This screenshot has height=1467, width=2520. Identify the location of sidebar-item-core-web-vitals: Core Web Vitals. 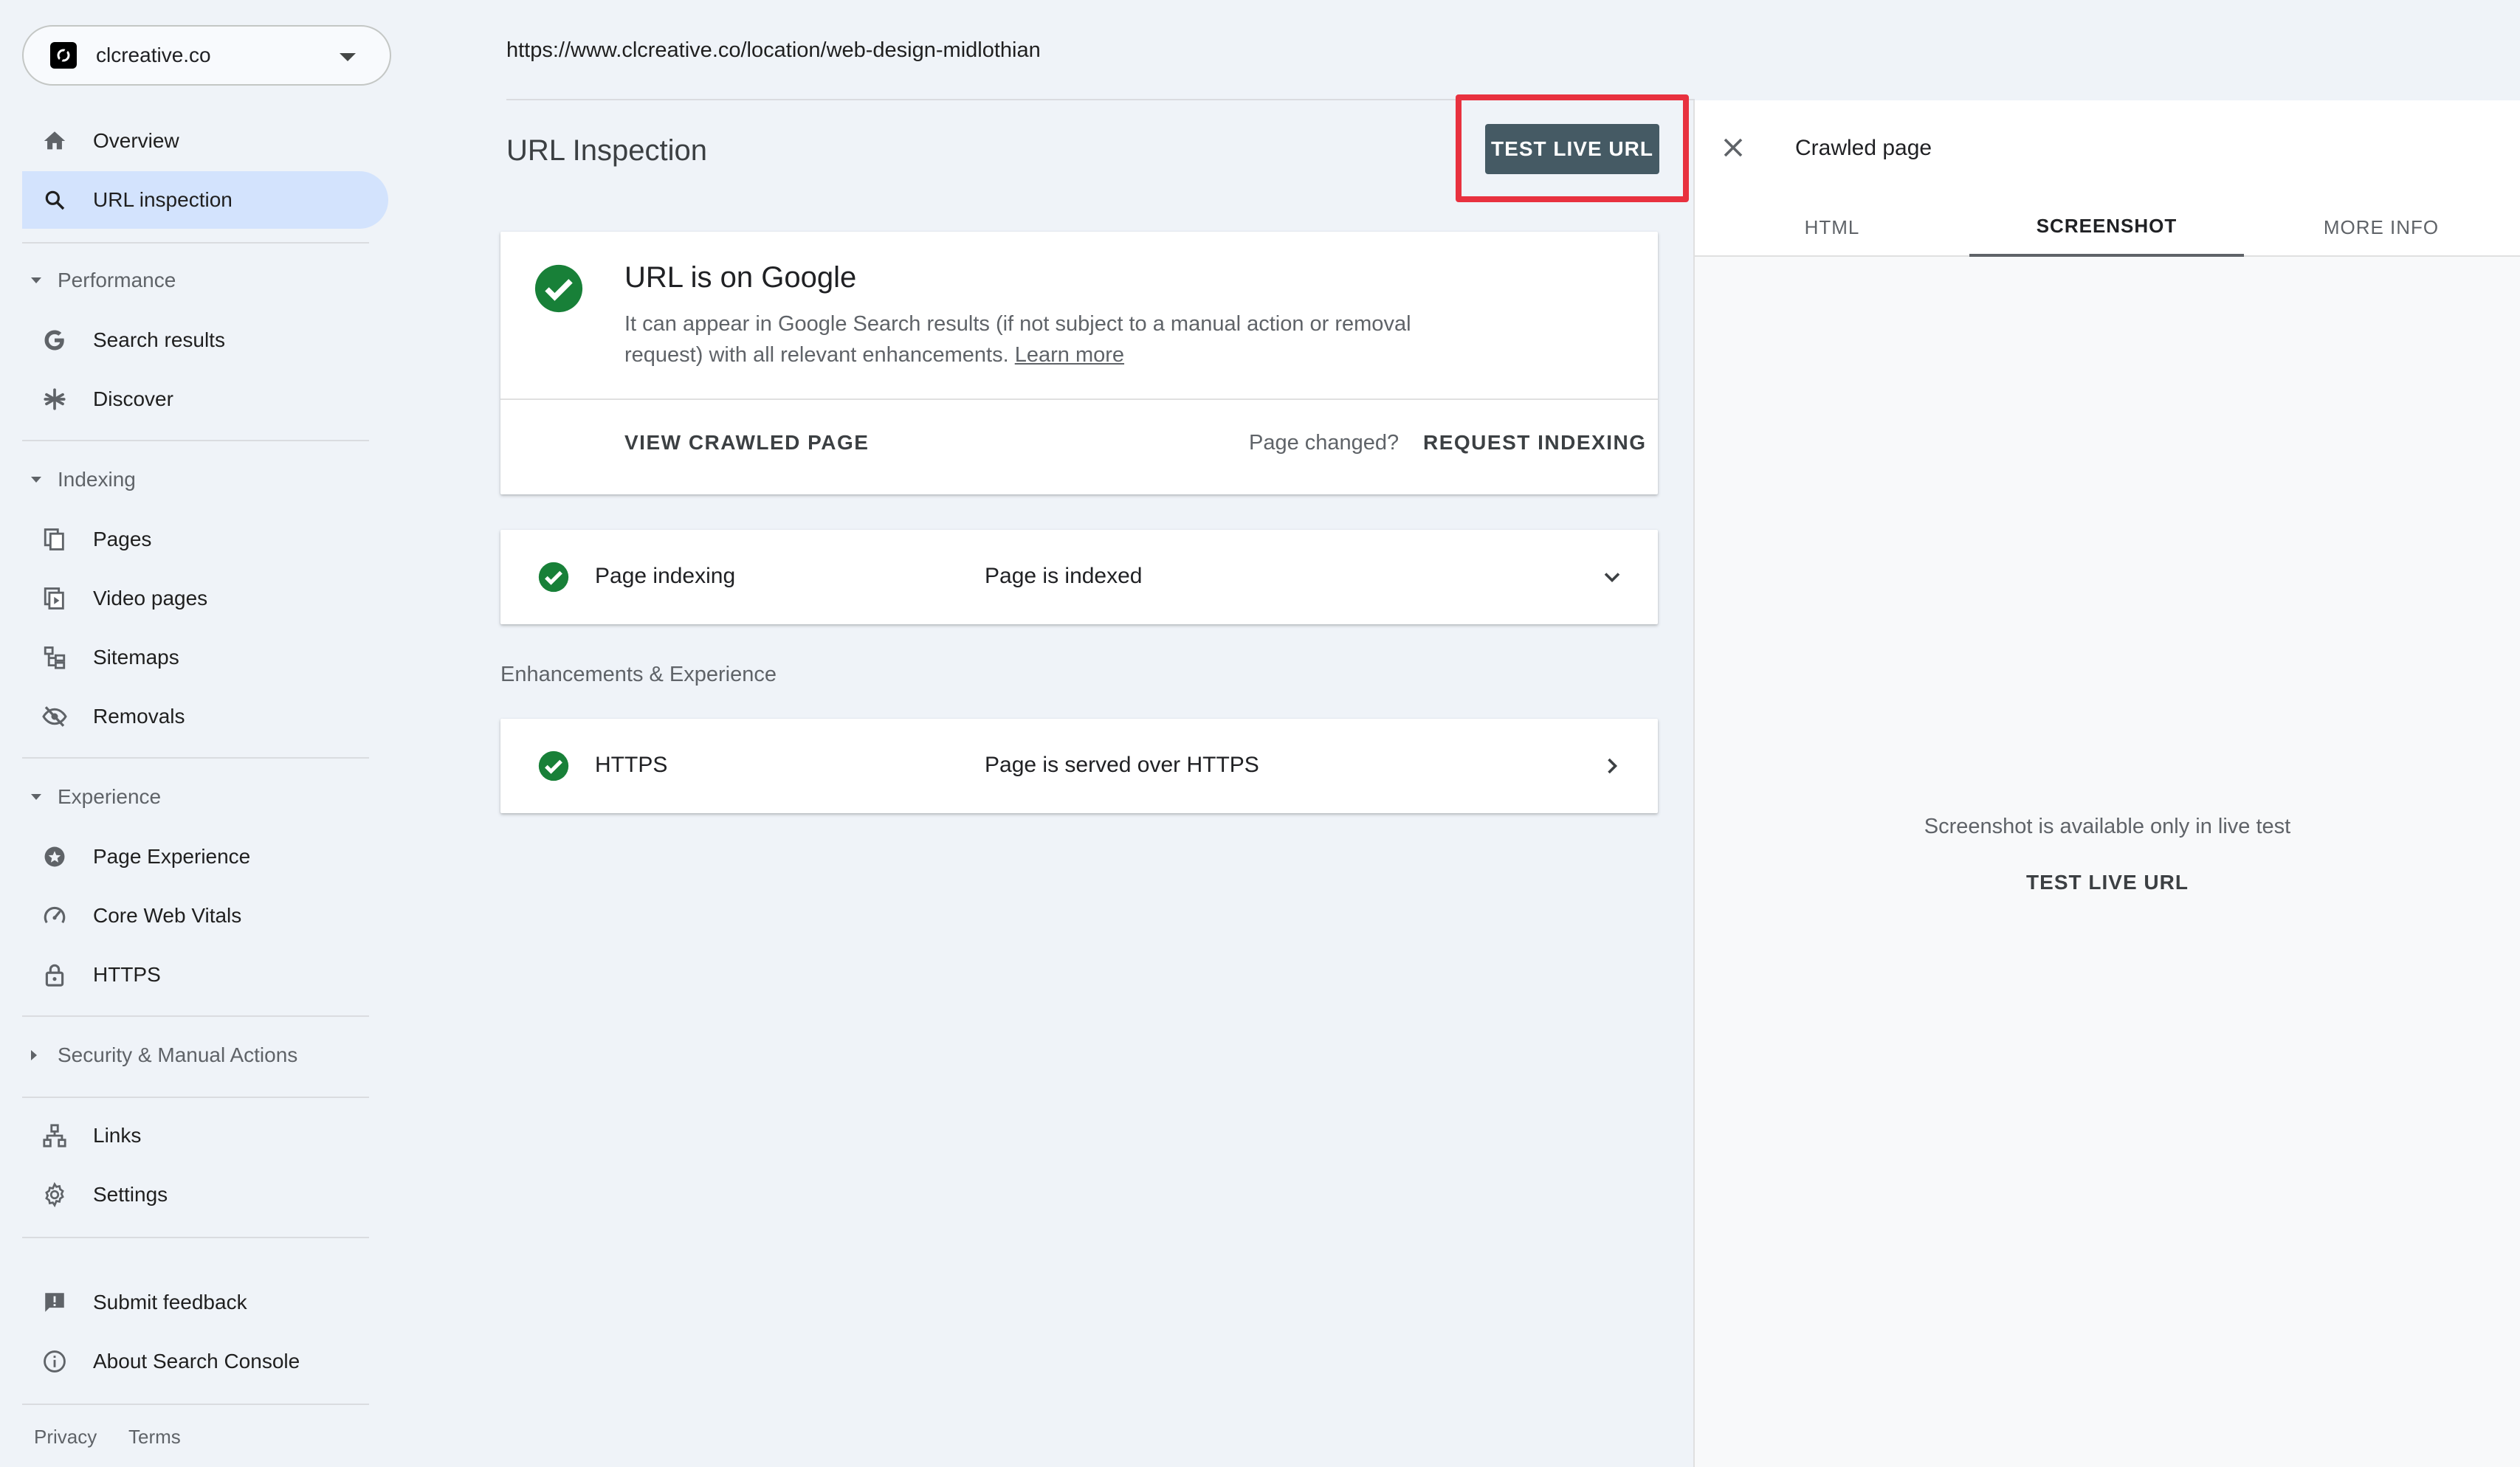
(205, 916).